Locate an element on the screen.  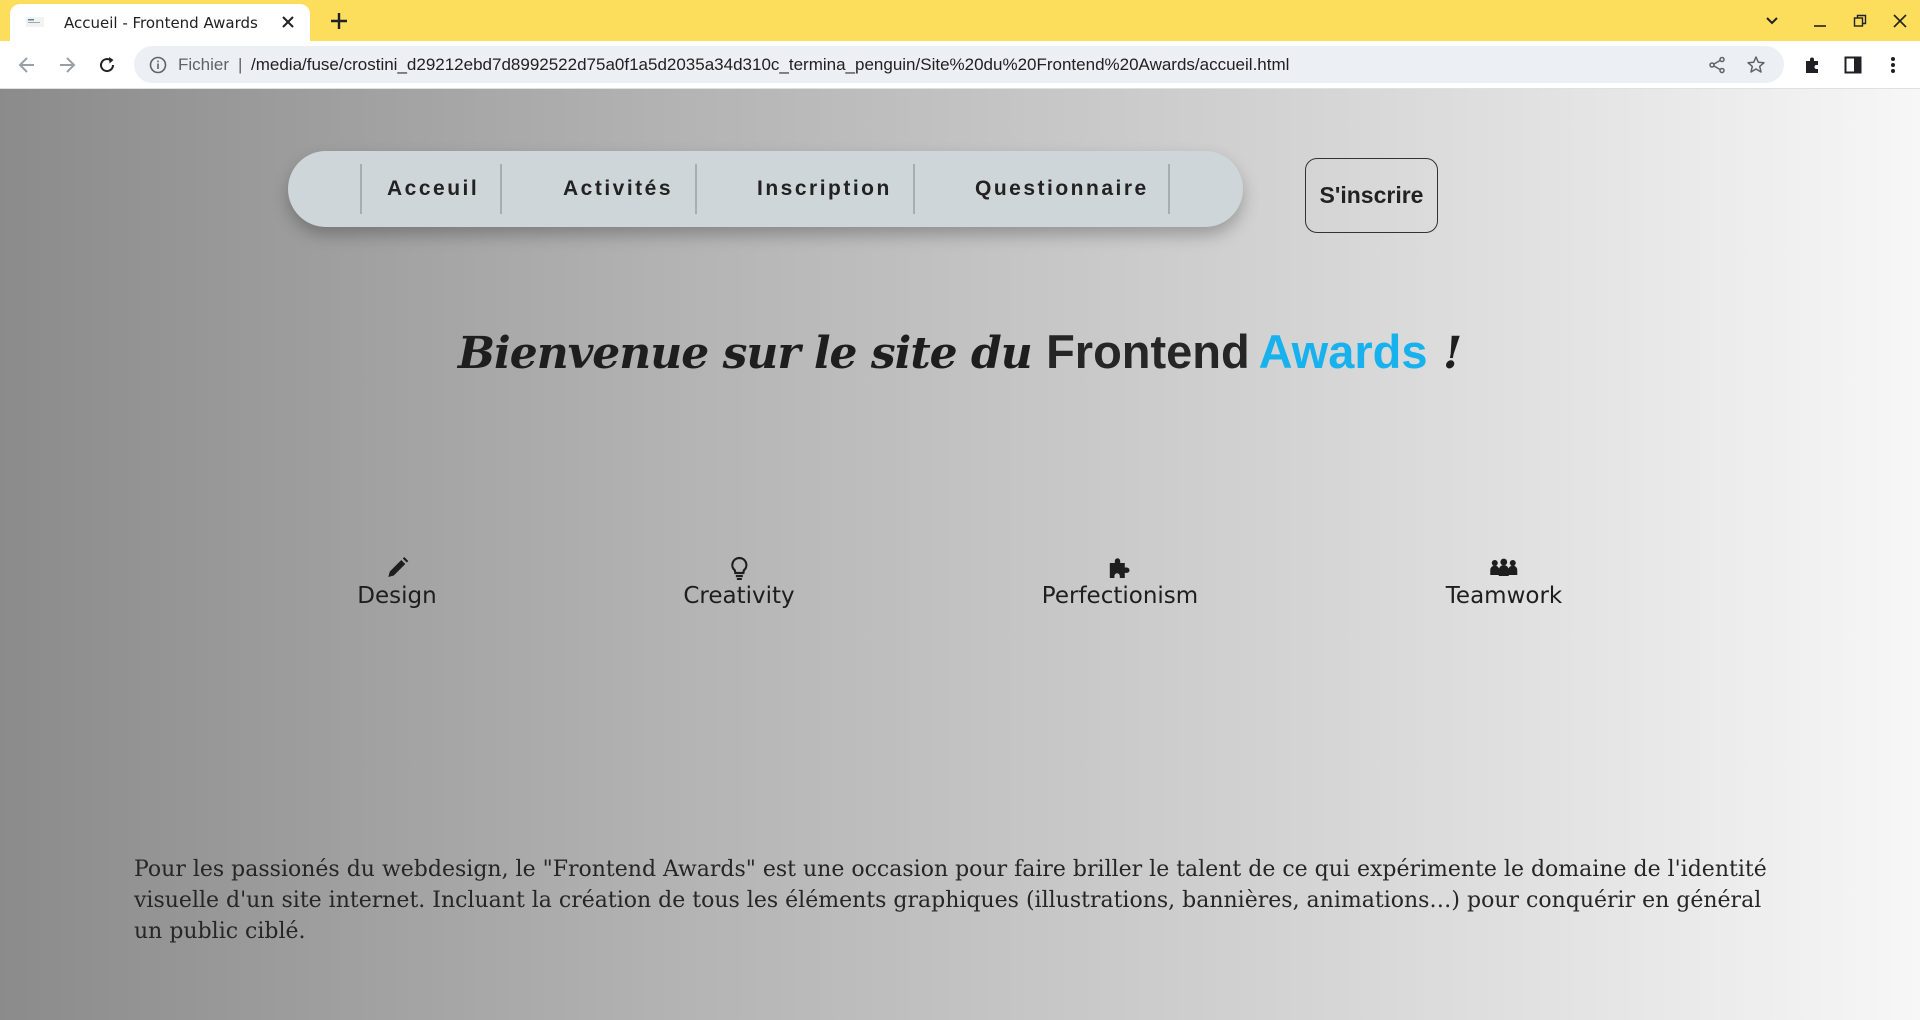
chevron-down-icon is located at coordinates (1772, 21).